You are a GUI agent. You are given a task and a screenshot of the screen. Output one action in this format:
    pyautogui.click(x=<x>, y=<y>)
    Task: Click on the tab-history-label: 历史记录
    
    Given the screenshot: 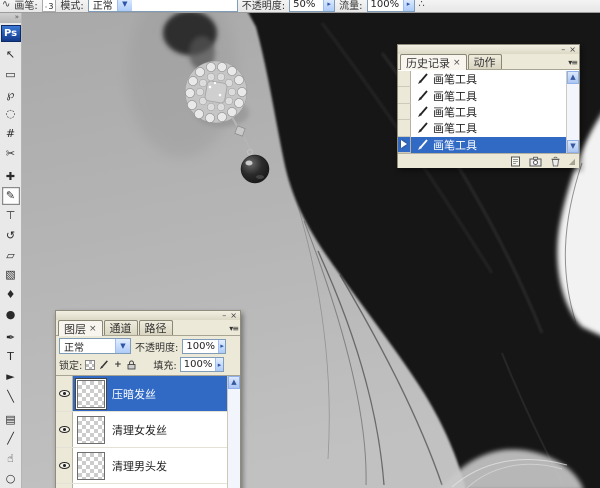 What is the action you would take?
    pyautogui.click(x=428, y=63)
    